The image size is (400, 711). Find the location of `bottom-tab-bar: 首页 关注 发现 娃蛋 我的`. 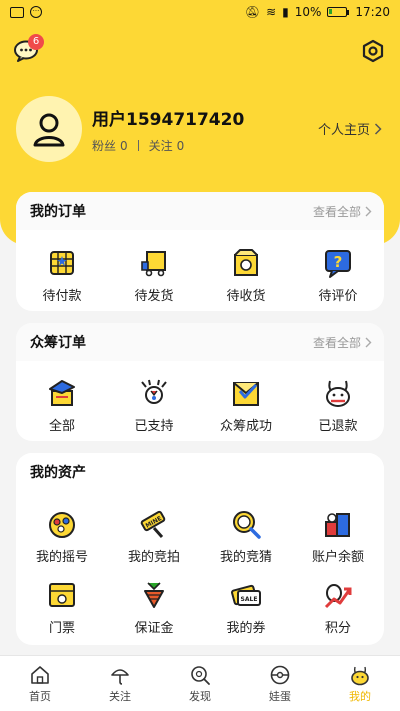

bottom-tab-bar: 首页 关注 发现 娃蛋 我的 is located at coordinates (200, 683).